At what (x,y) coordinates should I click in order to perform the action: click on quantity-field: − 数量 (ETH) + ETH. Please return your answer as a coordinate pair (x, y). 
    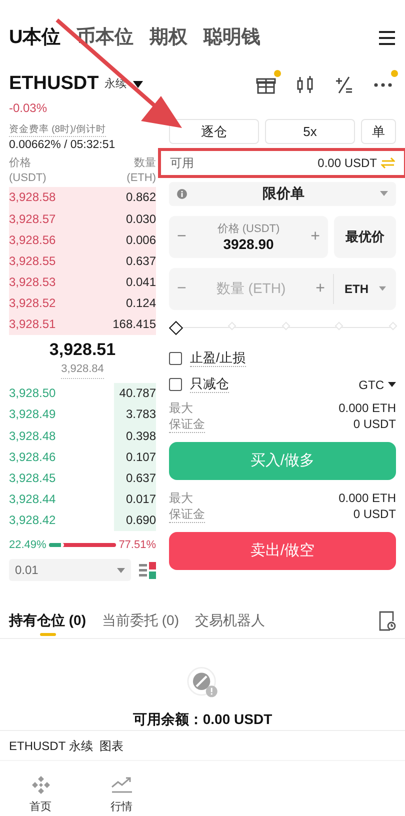
    Looking at the image, I should click on (282, 289).